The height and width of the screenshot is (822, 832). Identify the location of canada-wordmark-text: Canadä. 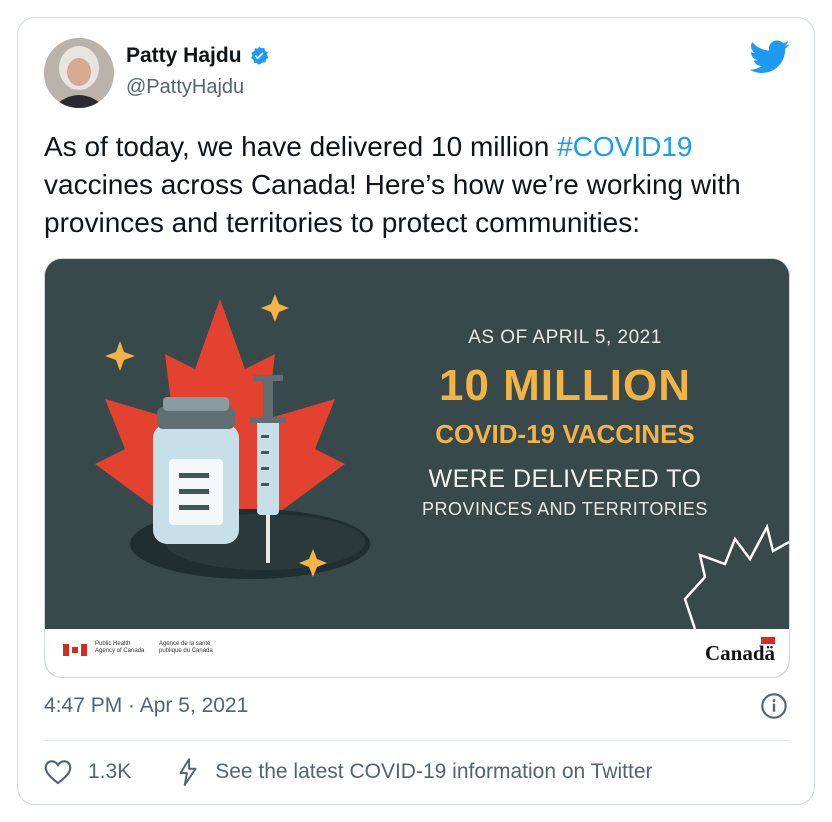
(739, 653).